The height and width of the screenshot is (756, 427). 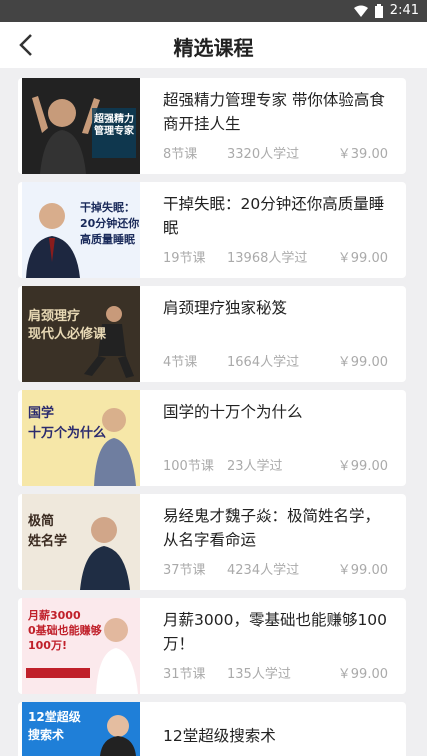 What do you see at coordinates (67, 423) in the screenshot?
I see `thumbnail-text: 国学 十万个为什么` at bounding box center [67, 423].